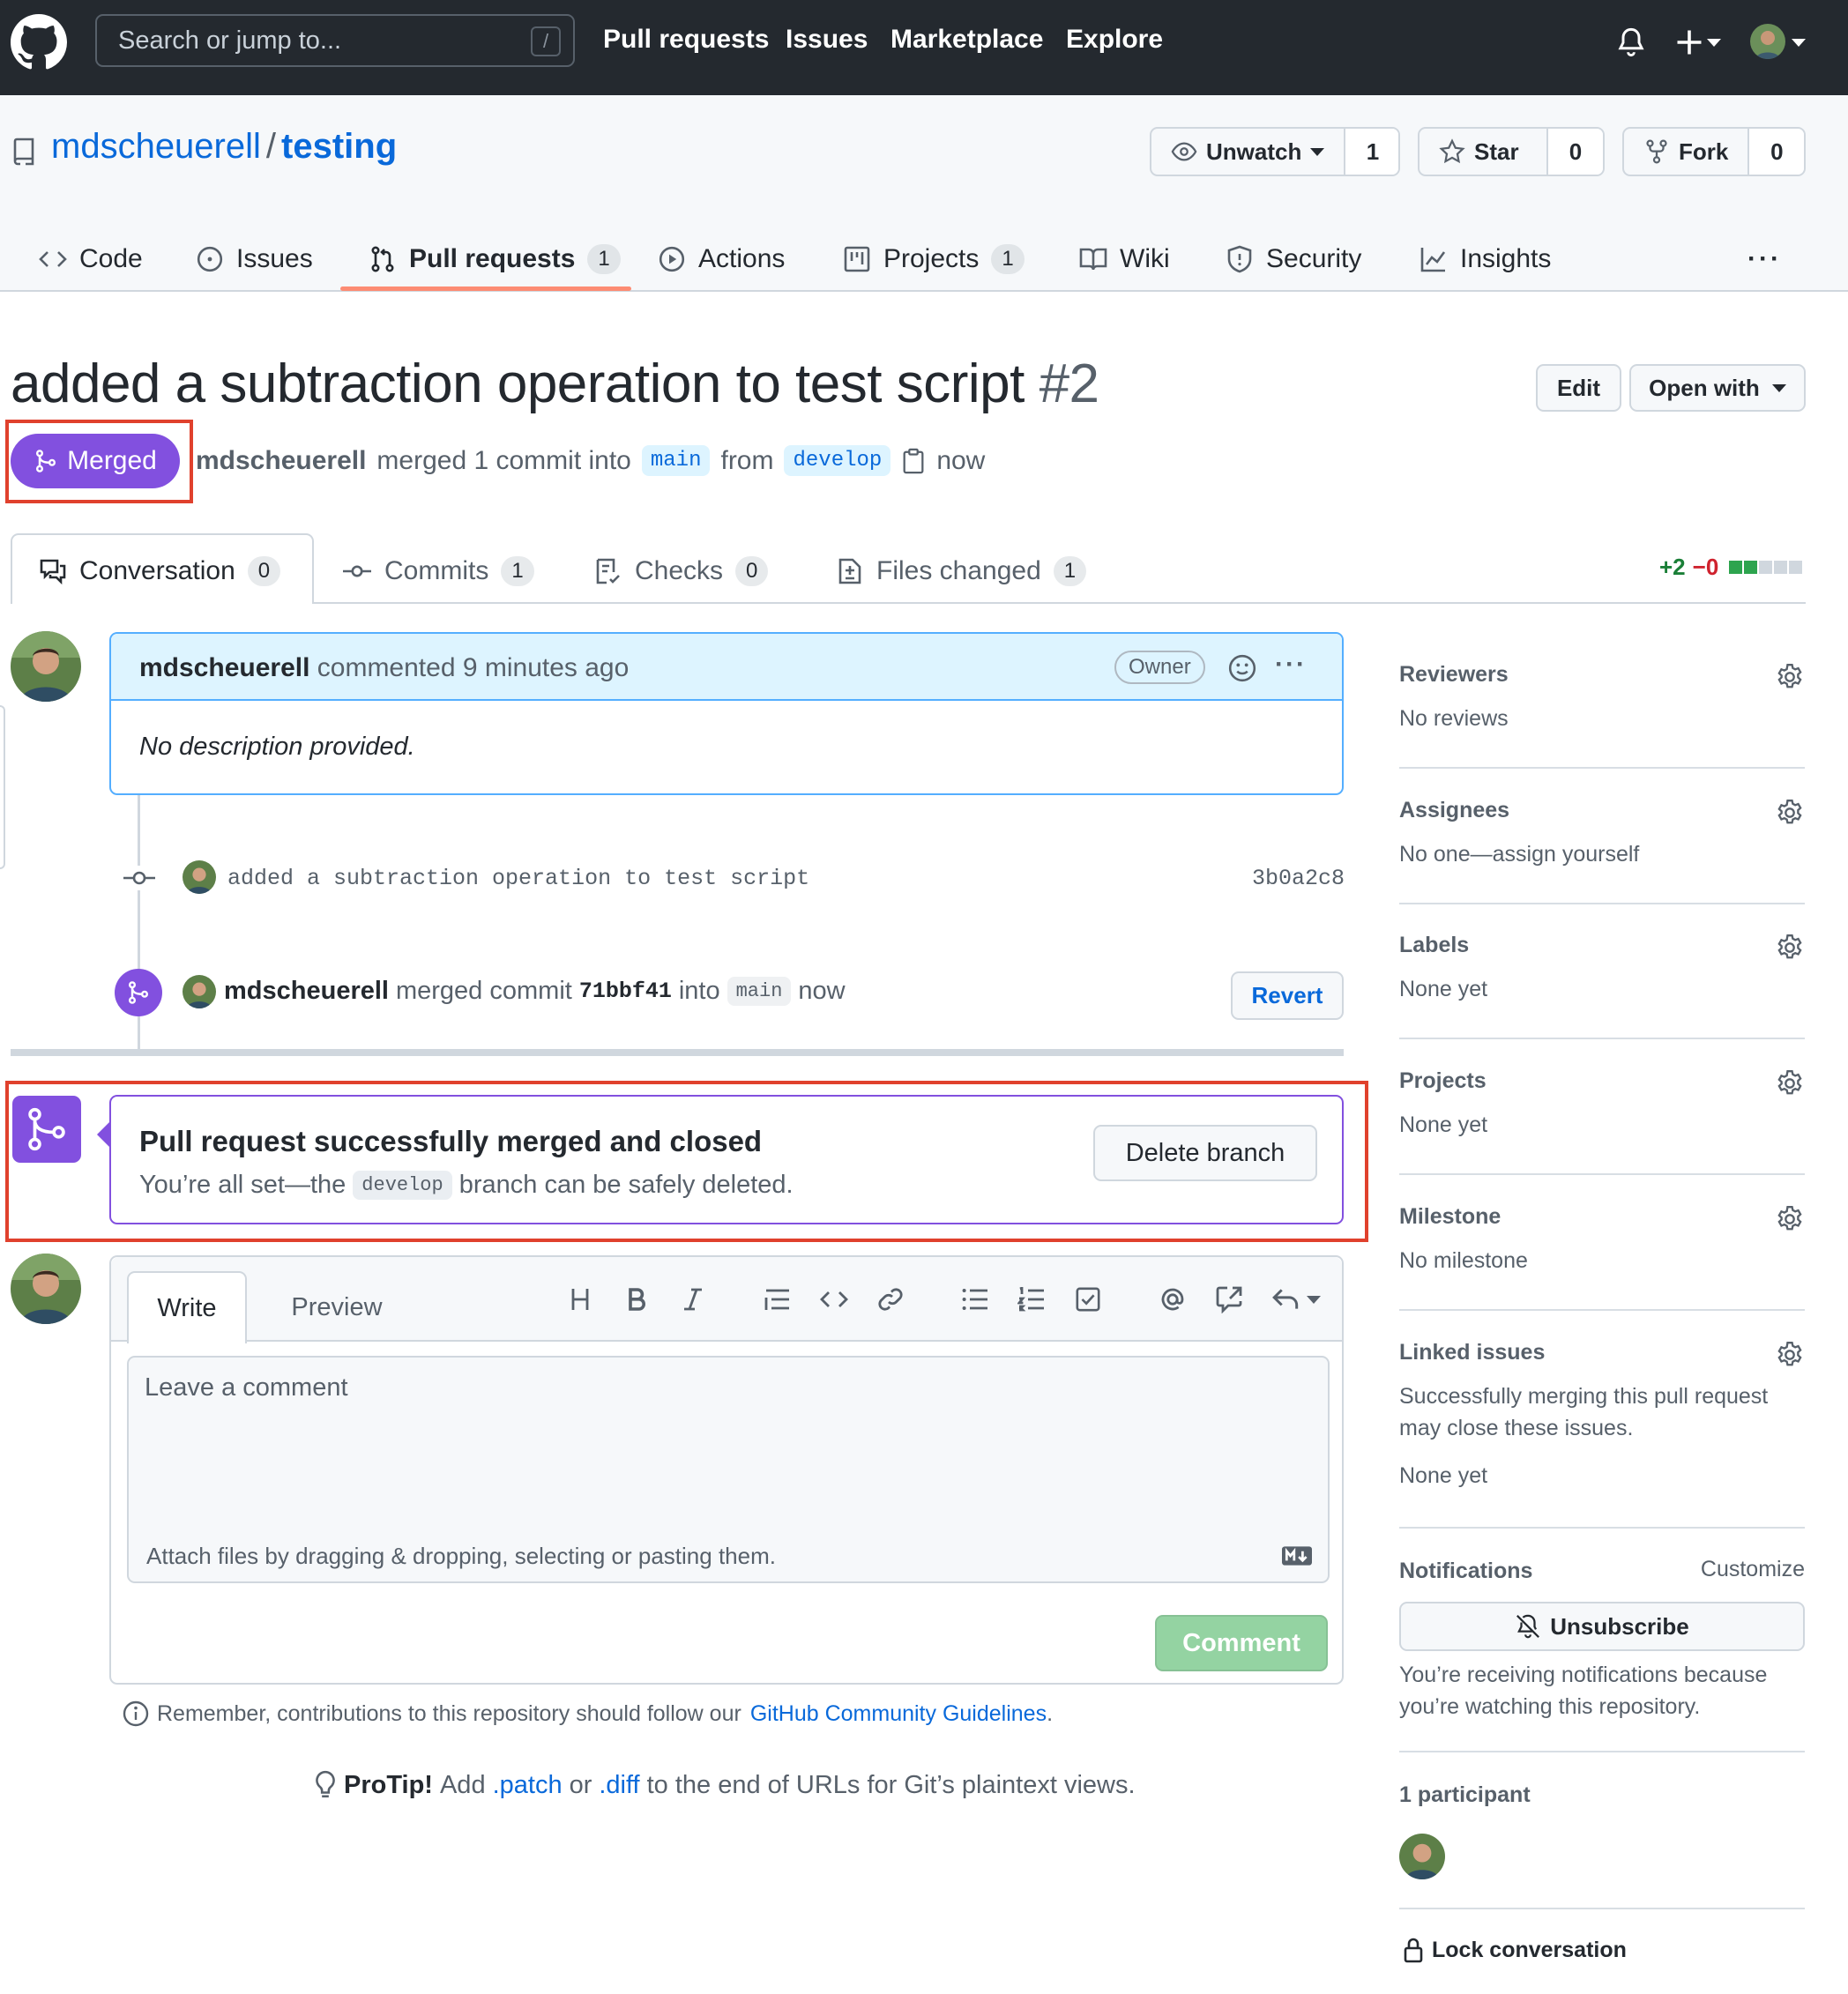  Describe the element at coordinates (1767, 41) in the screenshot. I see `user-avatar` at that location.